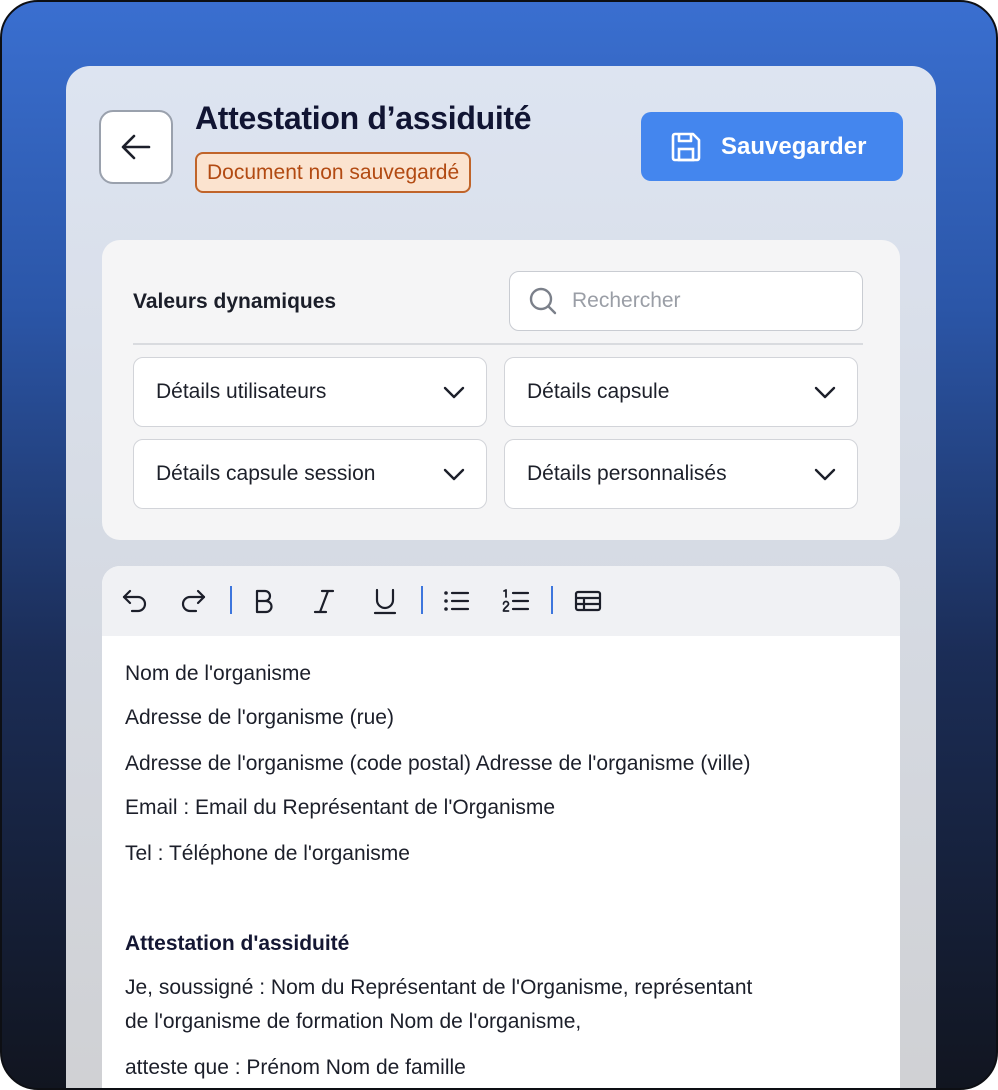 The height and width of the screenshot is (1090, 998). I want to click on page-title: Attestation d’assiduité, so click(363, 118).